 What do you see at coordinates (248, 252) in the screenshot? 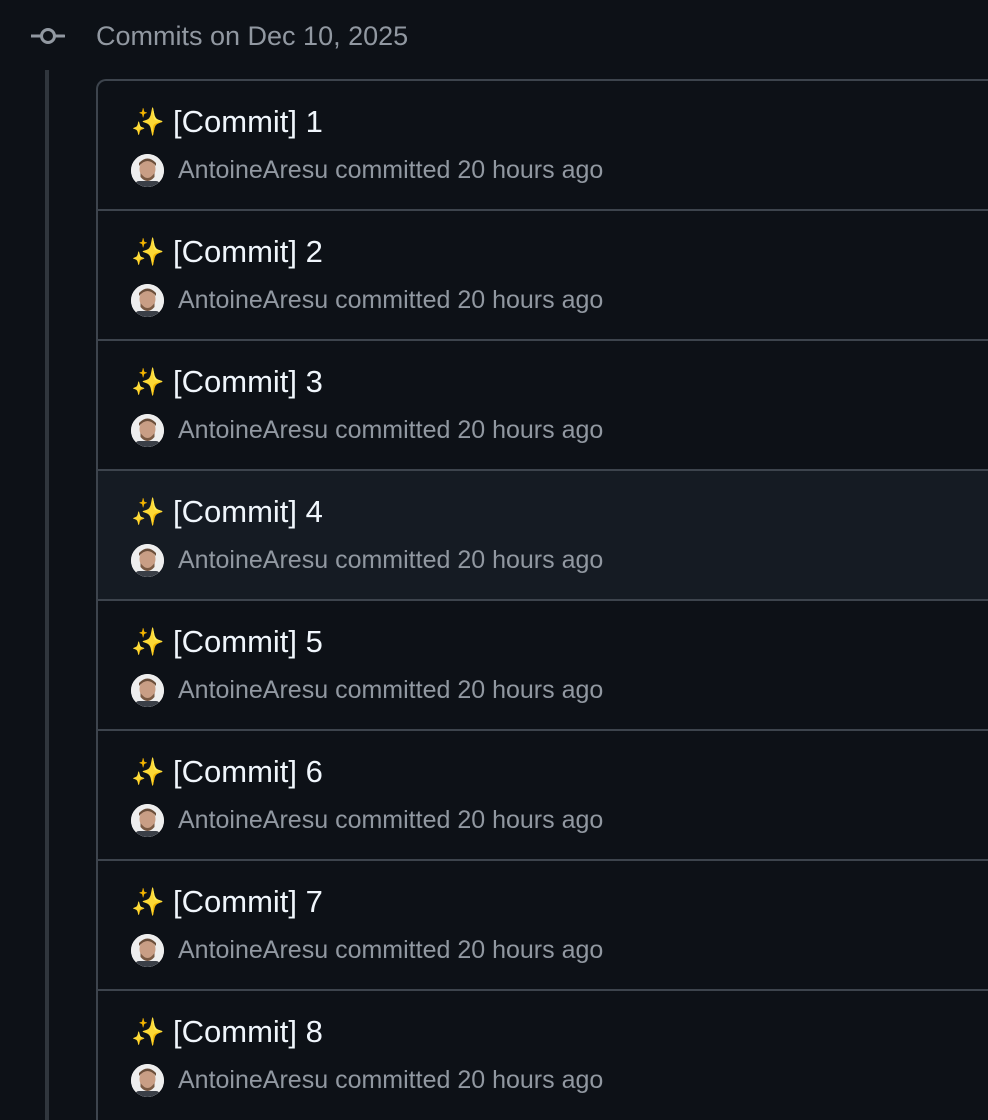
I see `commit-title-link: [Commit] 2` at bounding box center [248, 252].